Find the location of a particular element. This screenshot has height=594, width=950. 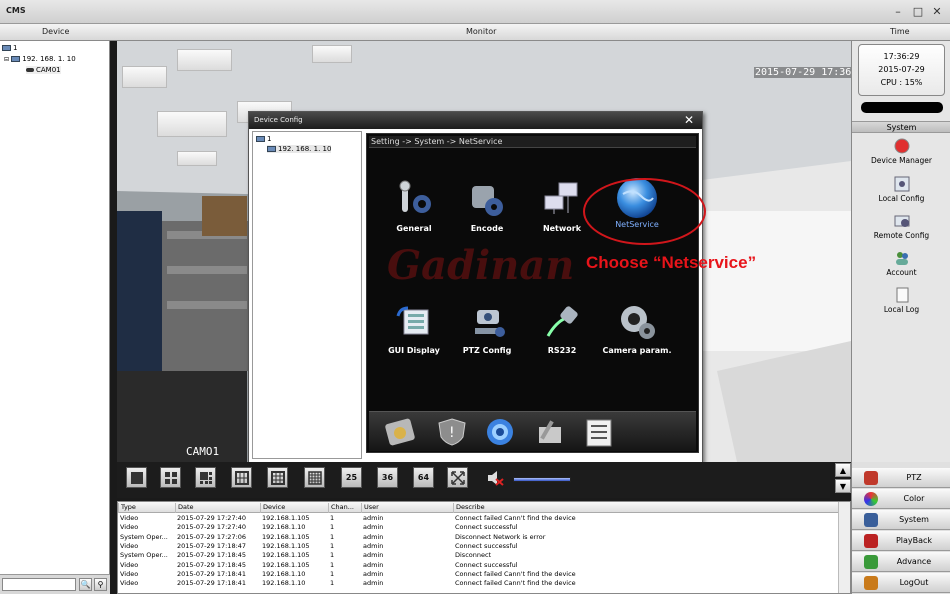

local-config-item: Local Config is located at coordinates (901, 189).